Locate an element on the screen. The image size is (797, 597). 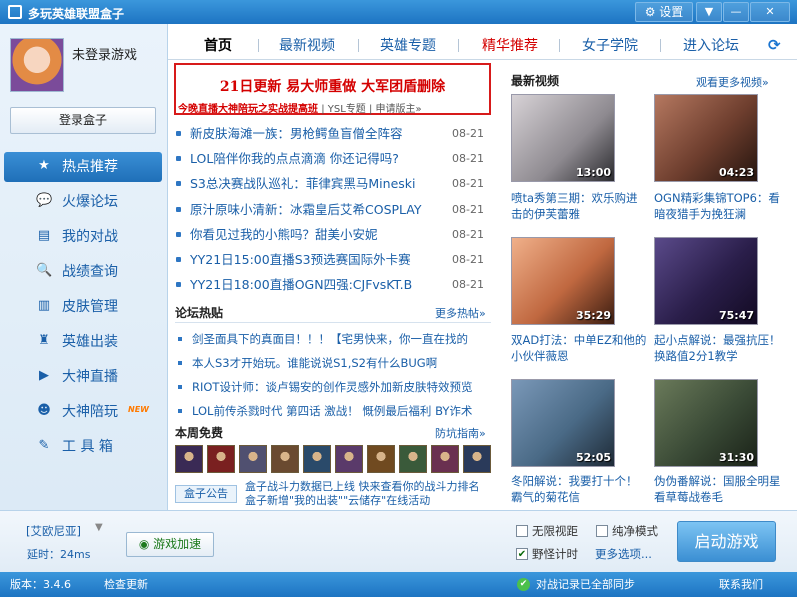
launch-game-button: 启动游戏 is located at coordinates (726, 541).